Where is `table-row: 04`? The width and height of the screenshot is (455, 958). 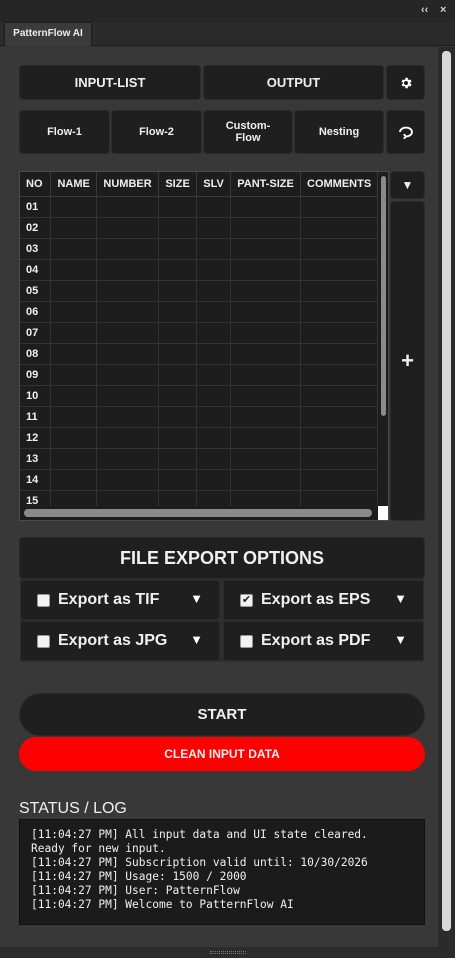
table-row: 04 is located at coordinates (199, 270).